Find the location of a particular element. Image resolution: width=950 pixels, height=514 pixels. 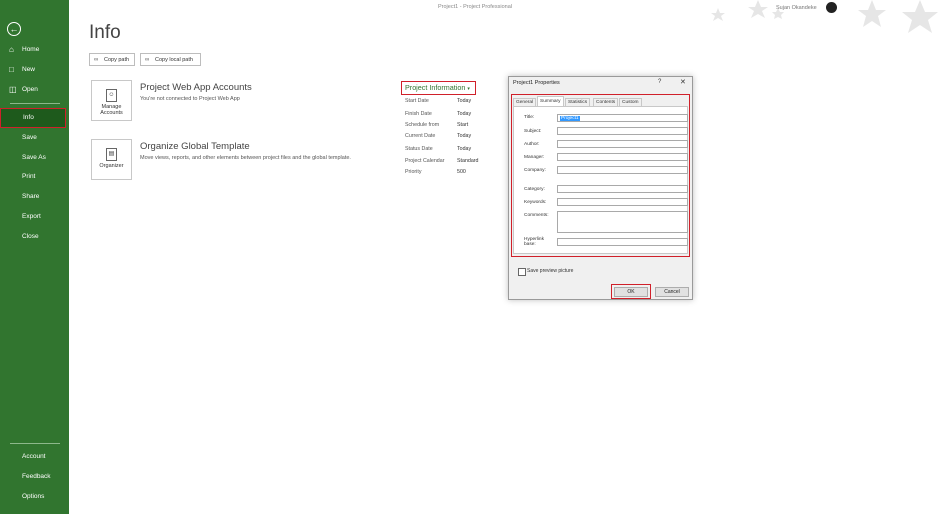

sidebar-item-export: Export is located at coordinates (34, 217).